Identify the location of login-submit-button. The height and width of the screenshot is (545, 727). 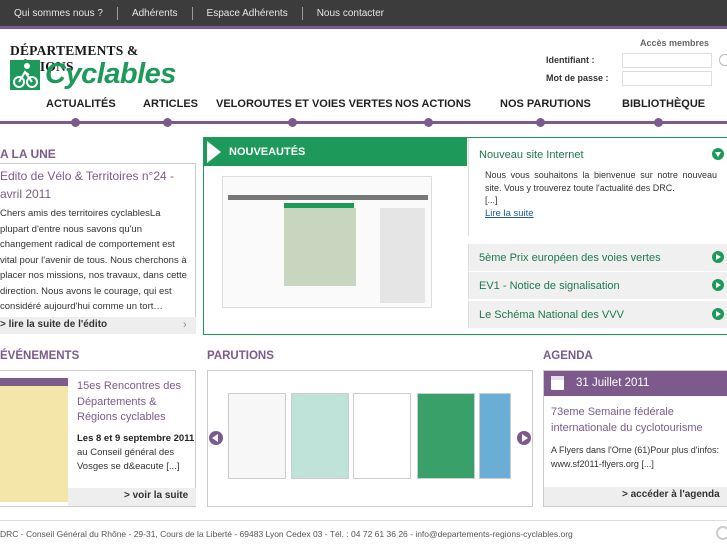
(723, 60).